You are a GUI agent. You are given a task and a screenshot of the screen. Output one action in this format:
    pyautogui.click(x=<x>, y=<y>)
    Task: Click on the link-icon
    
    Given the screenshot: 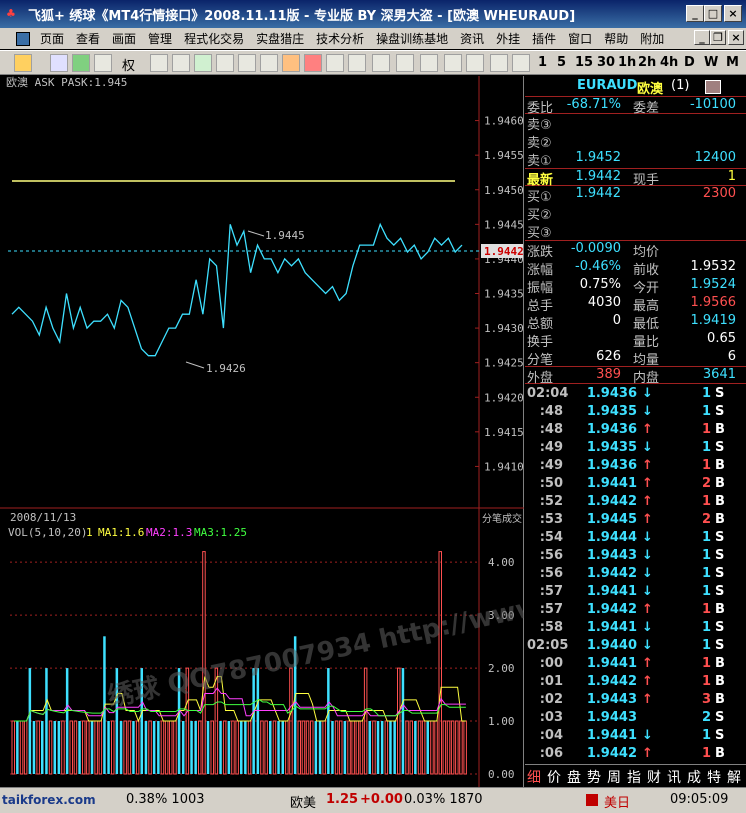 What is the action you would take?
    pyautogui.click(x=181, y=63)
    